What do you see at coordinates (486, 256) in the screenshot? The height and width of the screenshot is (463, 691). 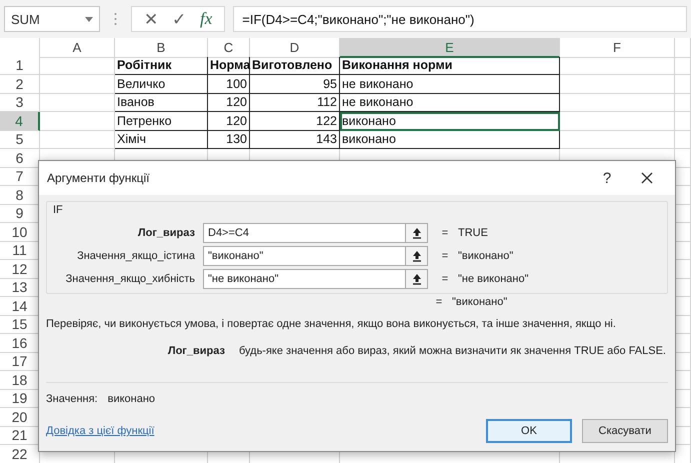 I see `argument-result: "виконано"` at bounding box center [486, 256].